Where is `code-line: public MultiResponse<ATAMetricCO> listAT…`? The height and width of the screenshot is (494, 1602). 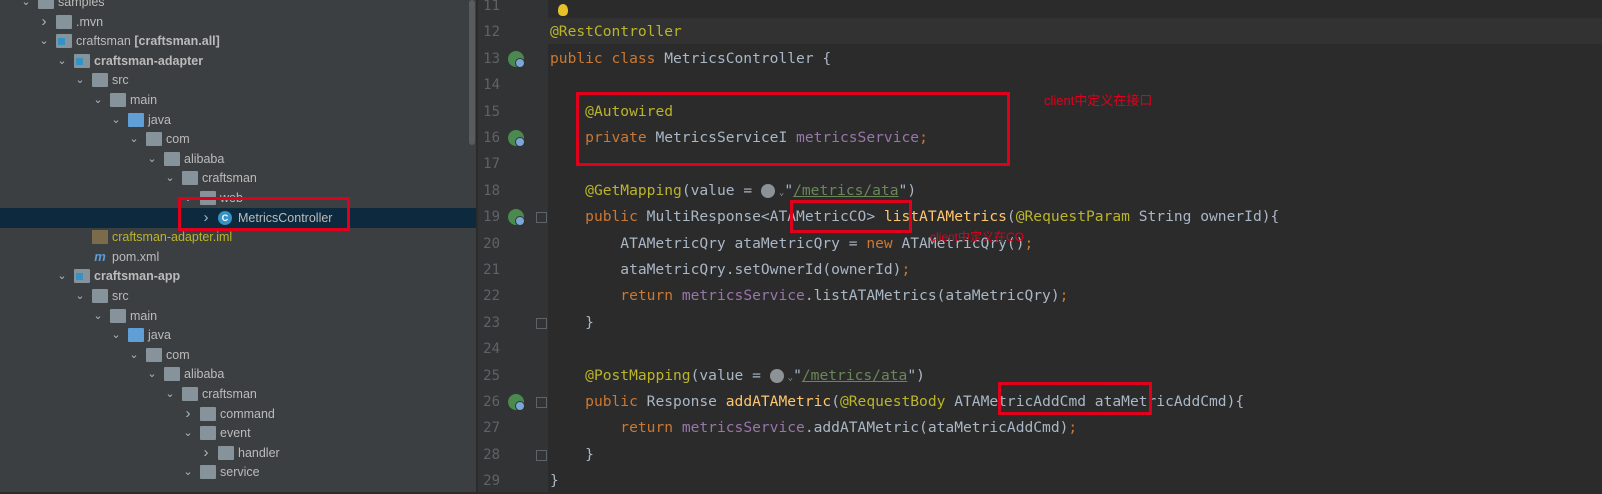
code-line: public MultiResponse<ATAMetricCO> listAT… is located at coordinates (914, 217).